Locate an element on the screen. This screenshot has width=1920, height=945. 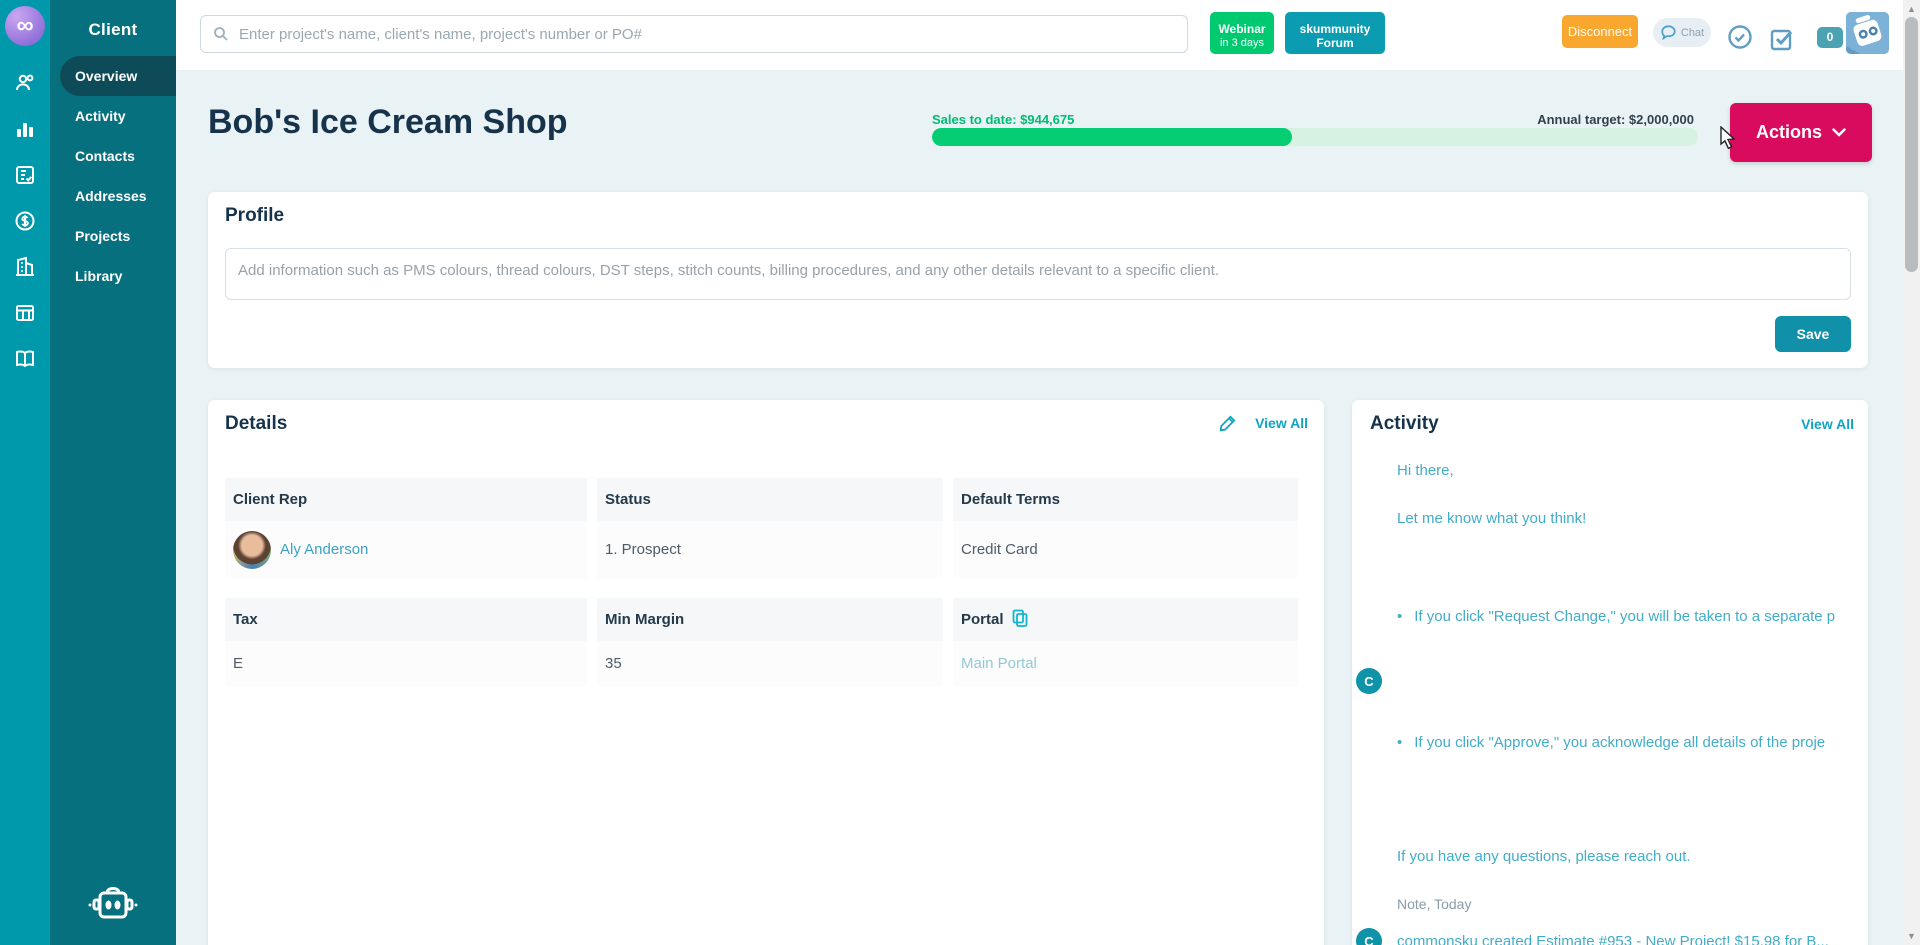
boards-icon is located at coordinates (25, 313).